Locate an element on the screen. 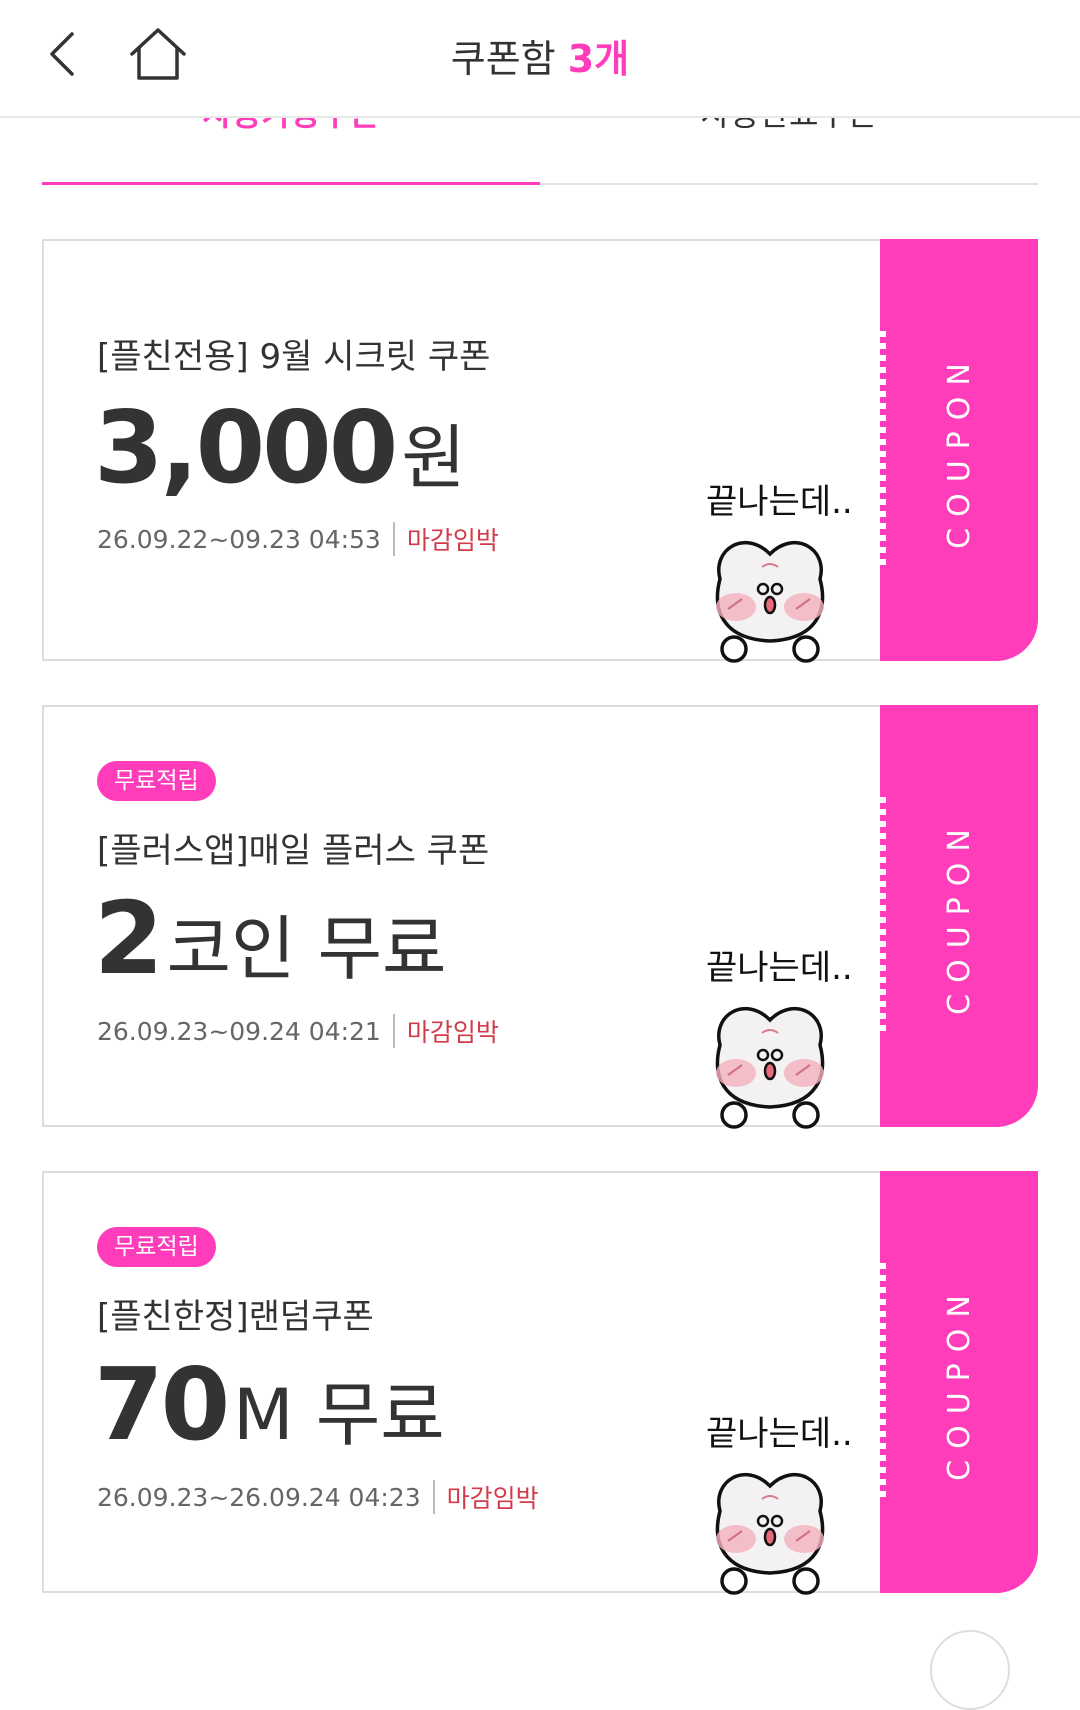  coupon-amount: 70M 무료 is located at coordinates (269, 1404).